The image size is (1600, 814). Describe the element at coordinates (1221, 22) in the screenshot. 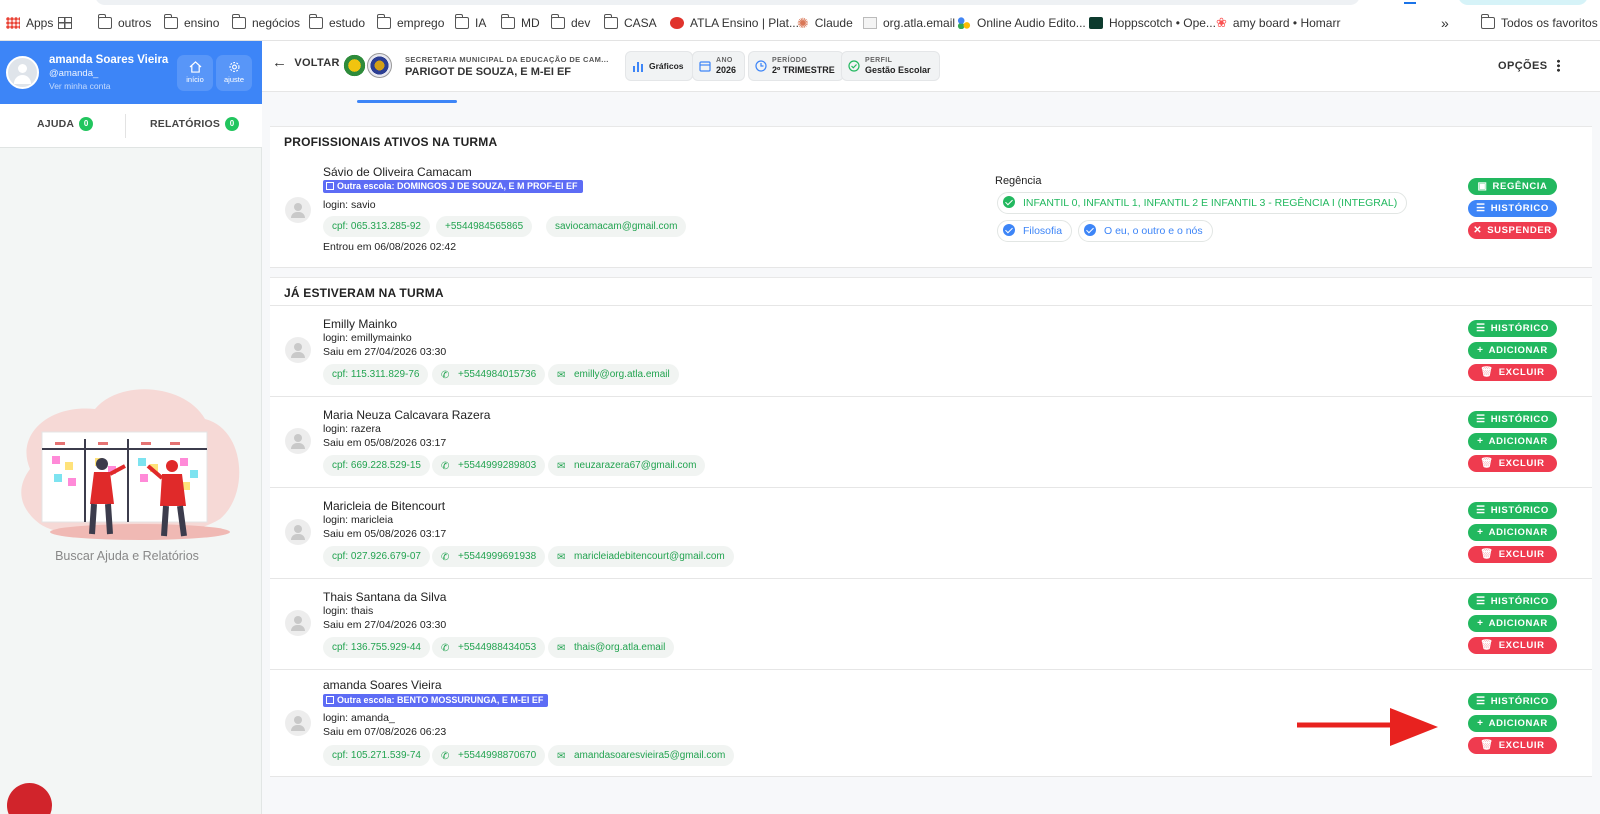

I see `homarr-icon: ❀` at that location.